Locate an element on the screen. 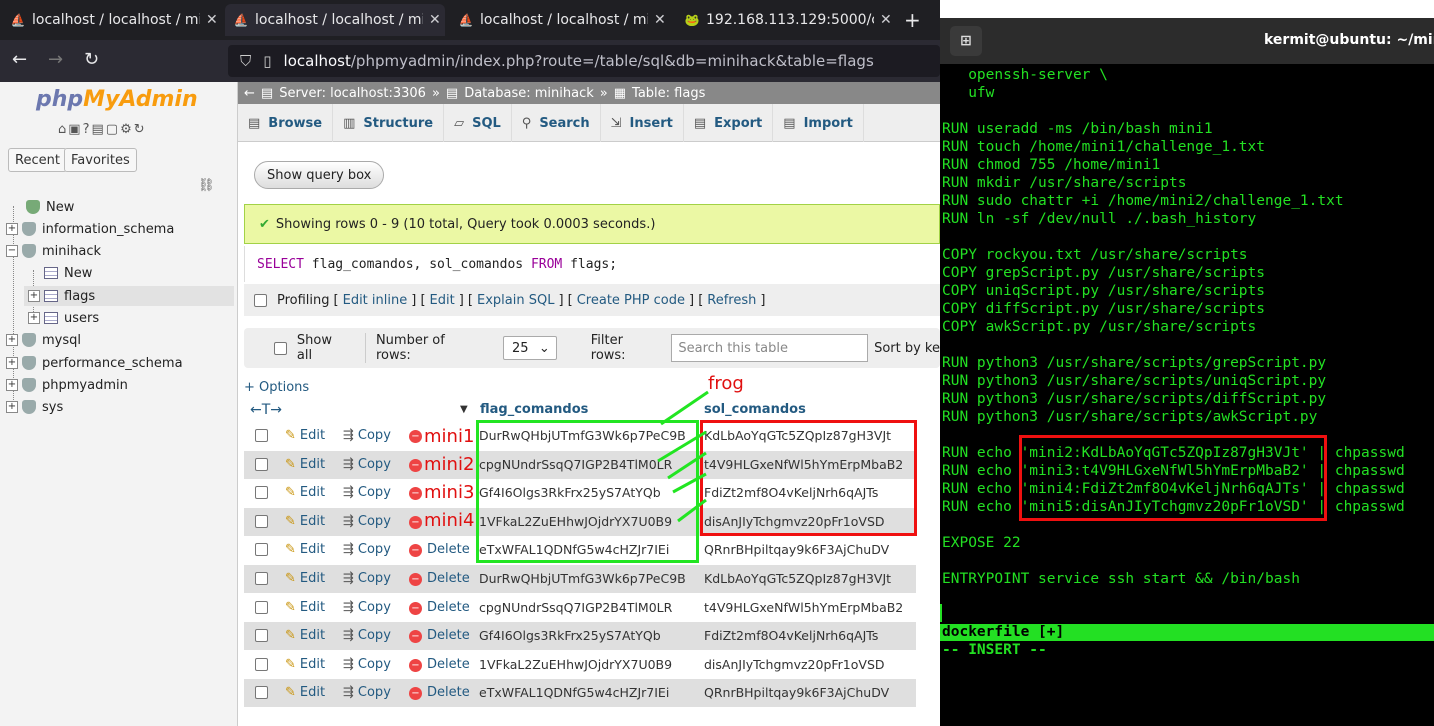  filter-rows-input: Search this table is located at coordinates (770, 348).